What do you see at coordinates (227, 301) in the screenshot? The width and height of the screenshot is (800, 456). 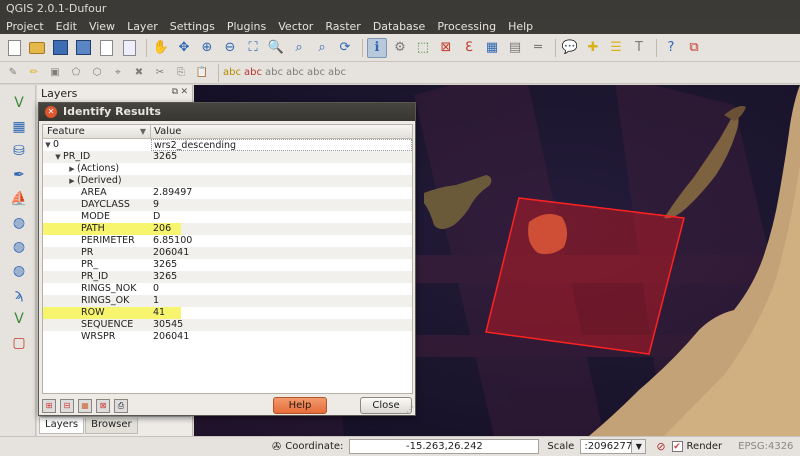 I see `table-row: RINGS_OK 1` at bounding box center [227, 301].